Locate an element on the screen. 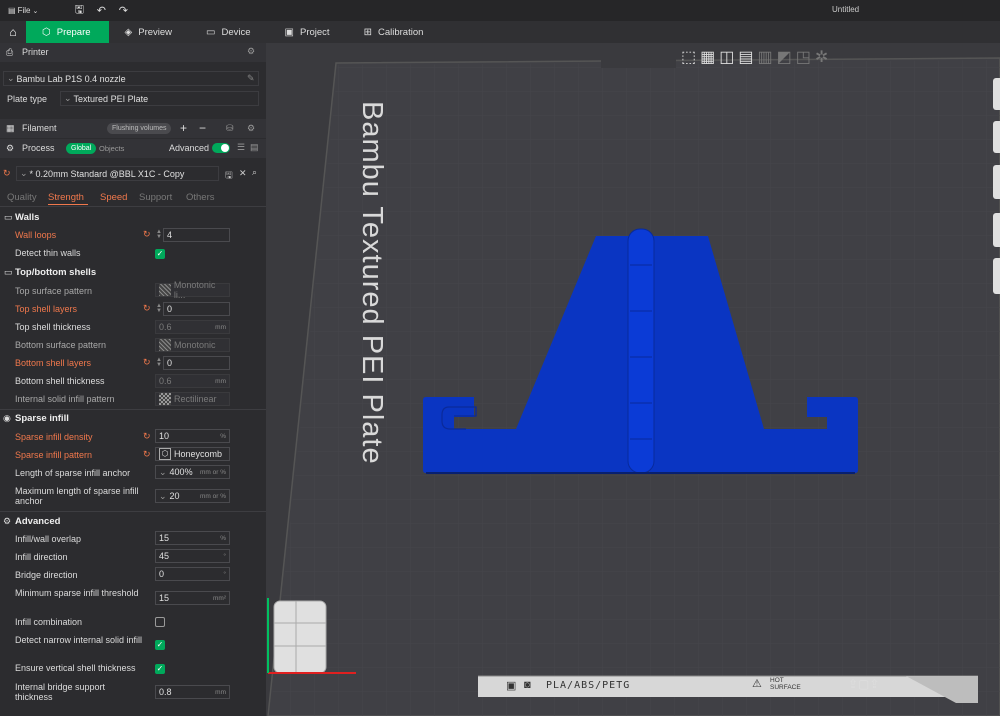 This screenshot has width=1000, height=716. max-anchor-label: Maximum length of sparse infill anchor is located at coordinates (77, 496).